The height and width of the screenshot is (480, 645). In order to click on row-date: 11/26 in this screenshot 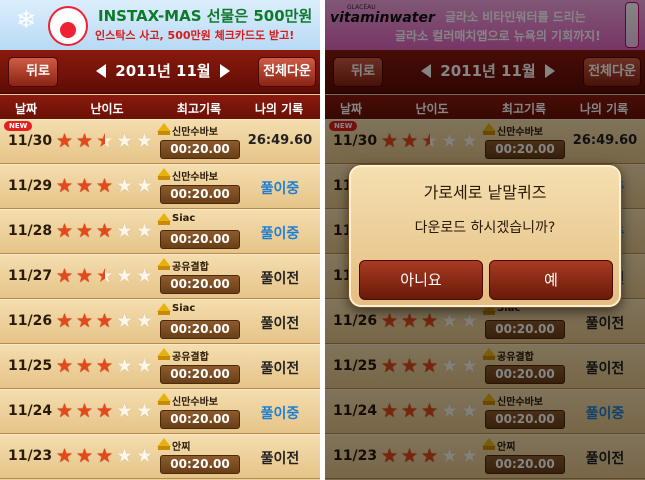, I will do `click(30, 321)`.